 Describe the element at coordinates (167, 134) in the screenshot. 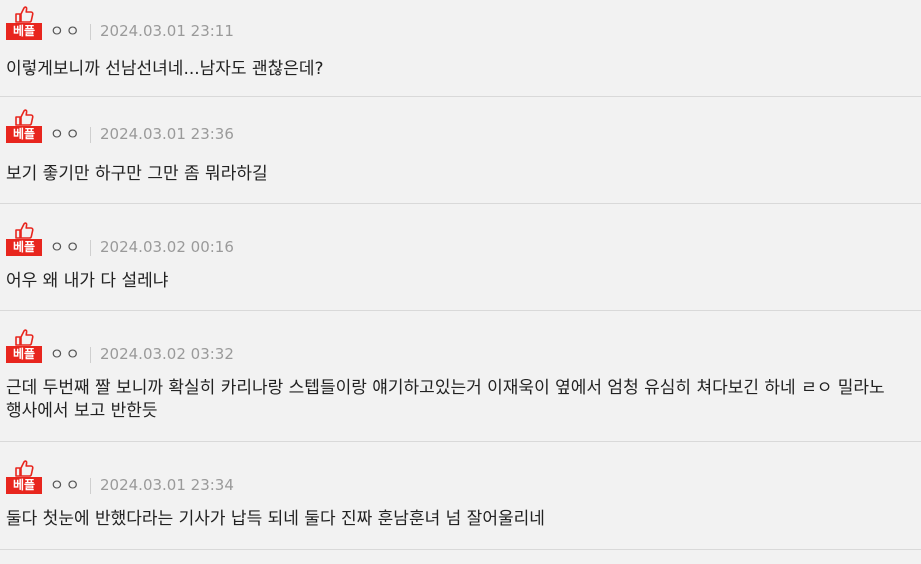

I see `comment-date: 2024.03.01 23:36` at that location.